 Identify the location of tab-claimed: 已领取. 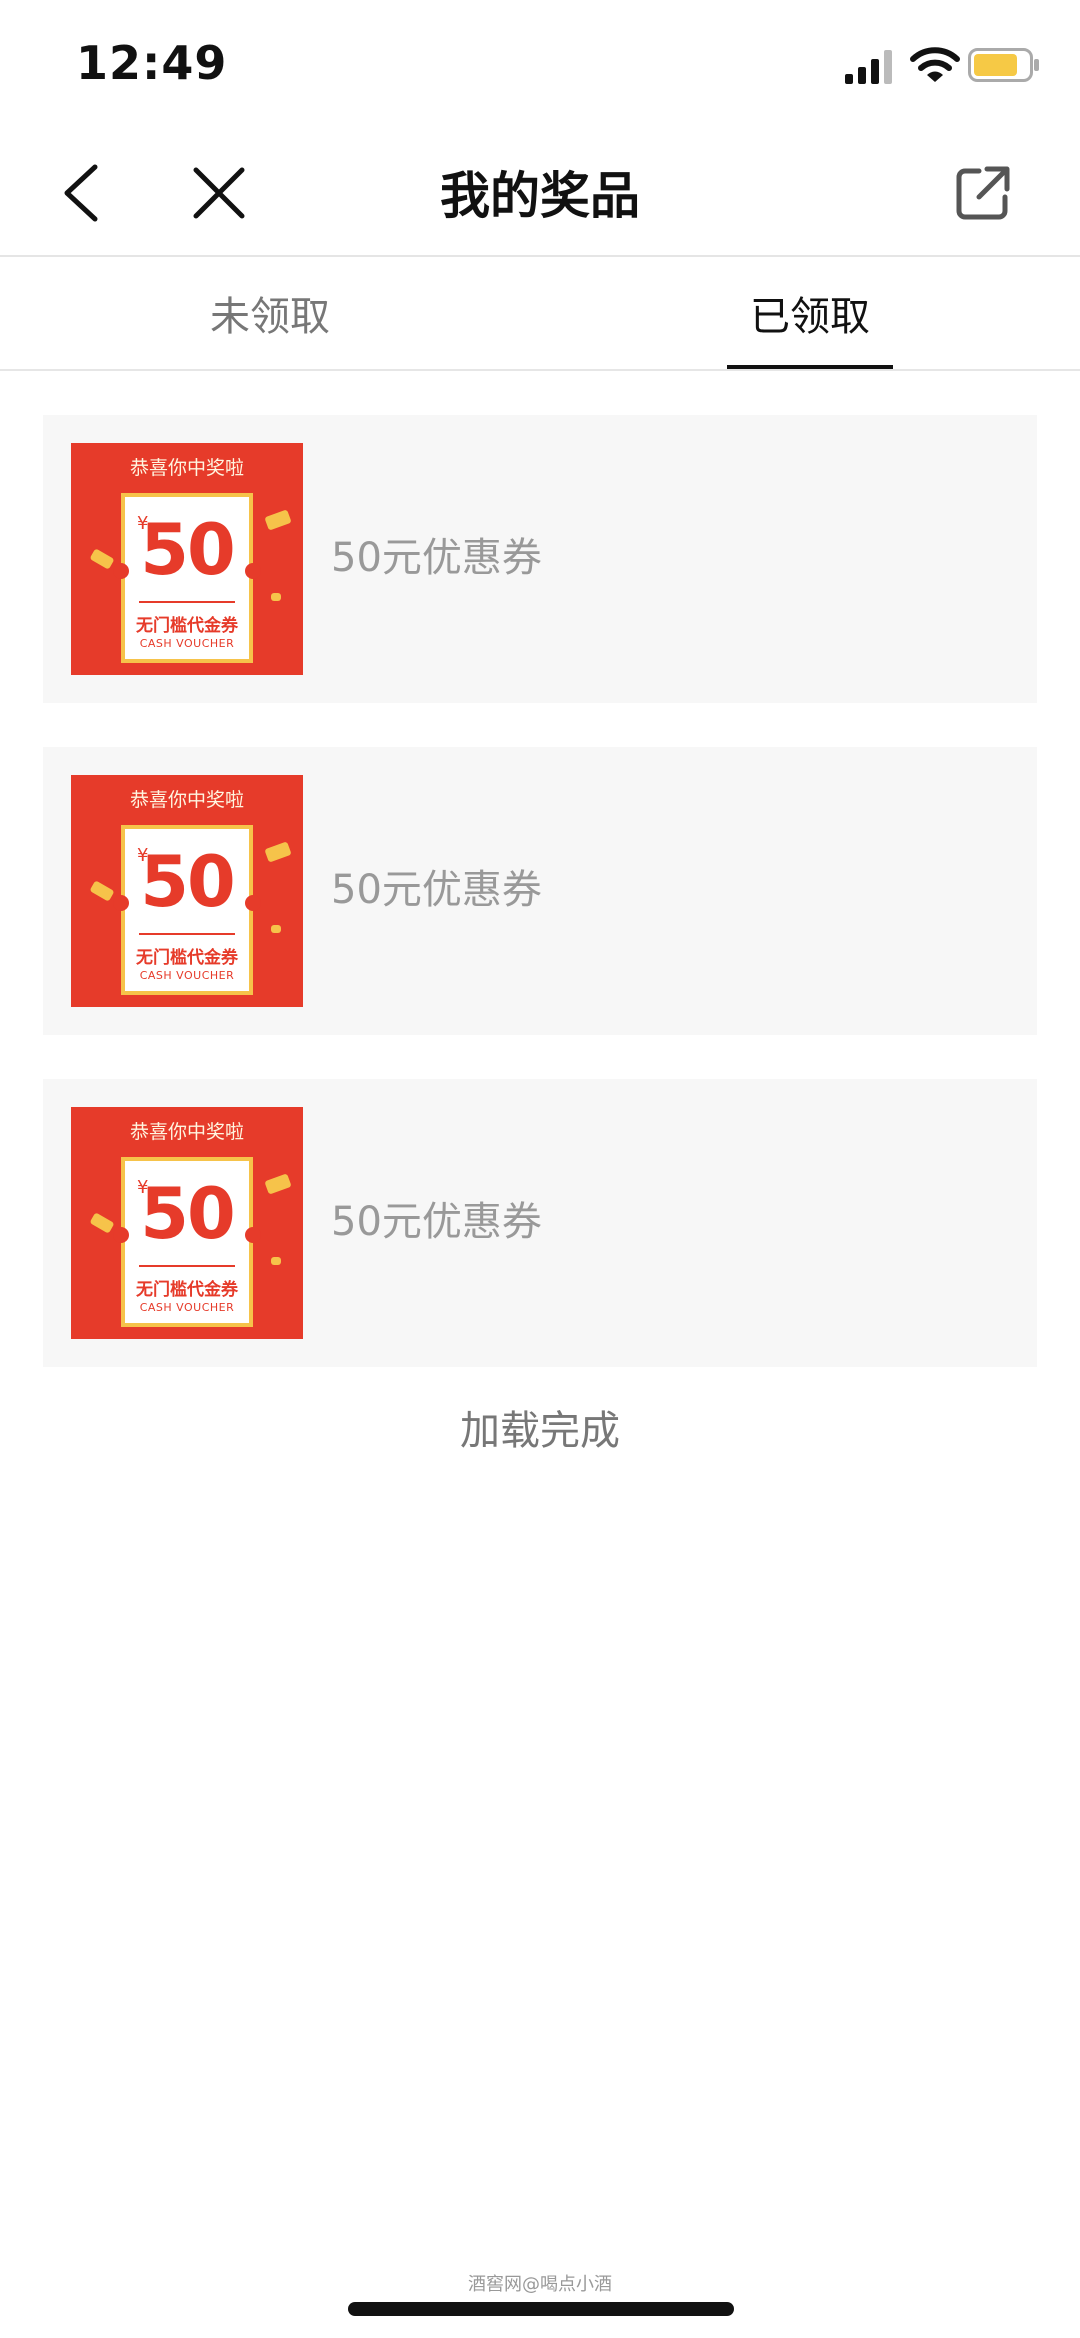
(810, 313).